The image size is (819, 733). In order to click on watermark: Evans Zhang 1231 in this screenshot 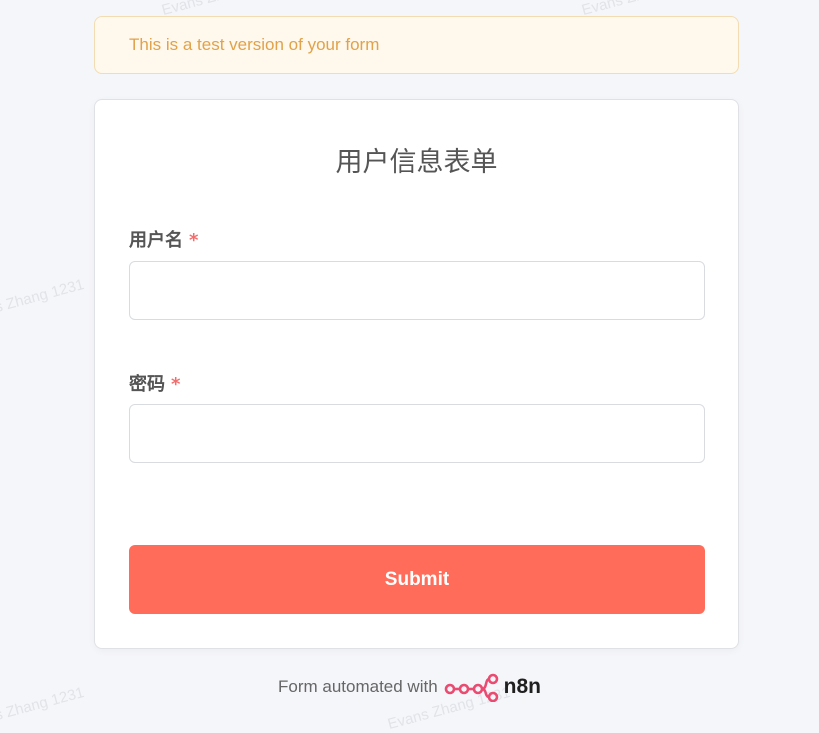, I will do `click(43, 300)`.